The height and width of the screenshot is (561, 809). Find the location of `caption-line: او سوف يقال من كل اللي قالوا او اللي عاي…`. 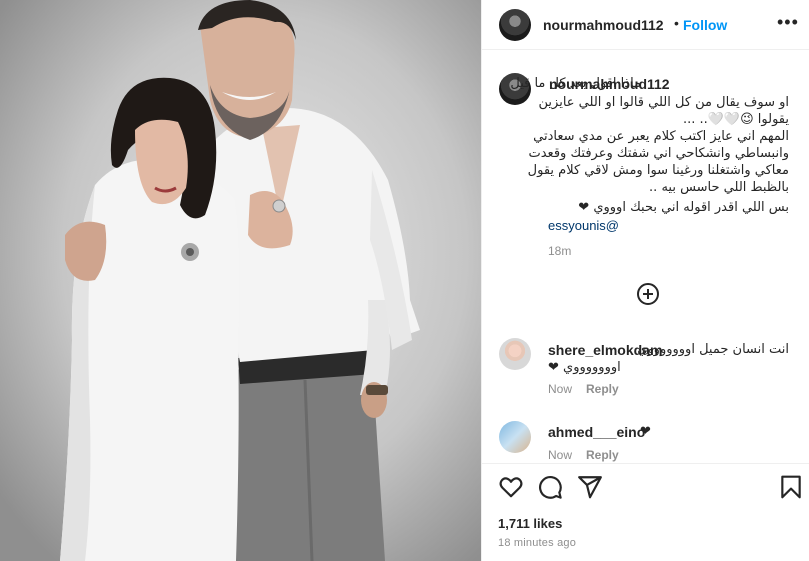

caption-line: او سوف يقال من كل اللي قالوا او اللي عاي… is located at coordinates (663, 102).